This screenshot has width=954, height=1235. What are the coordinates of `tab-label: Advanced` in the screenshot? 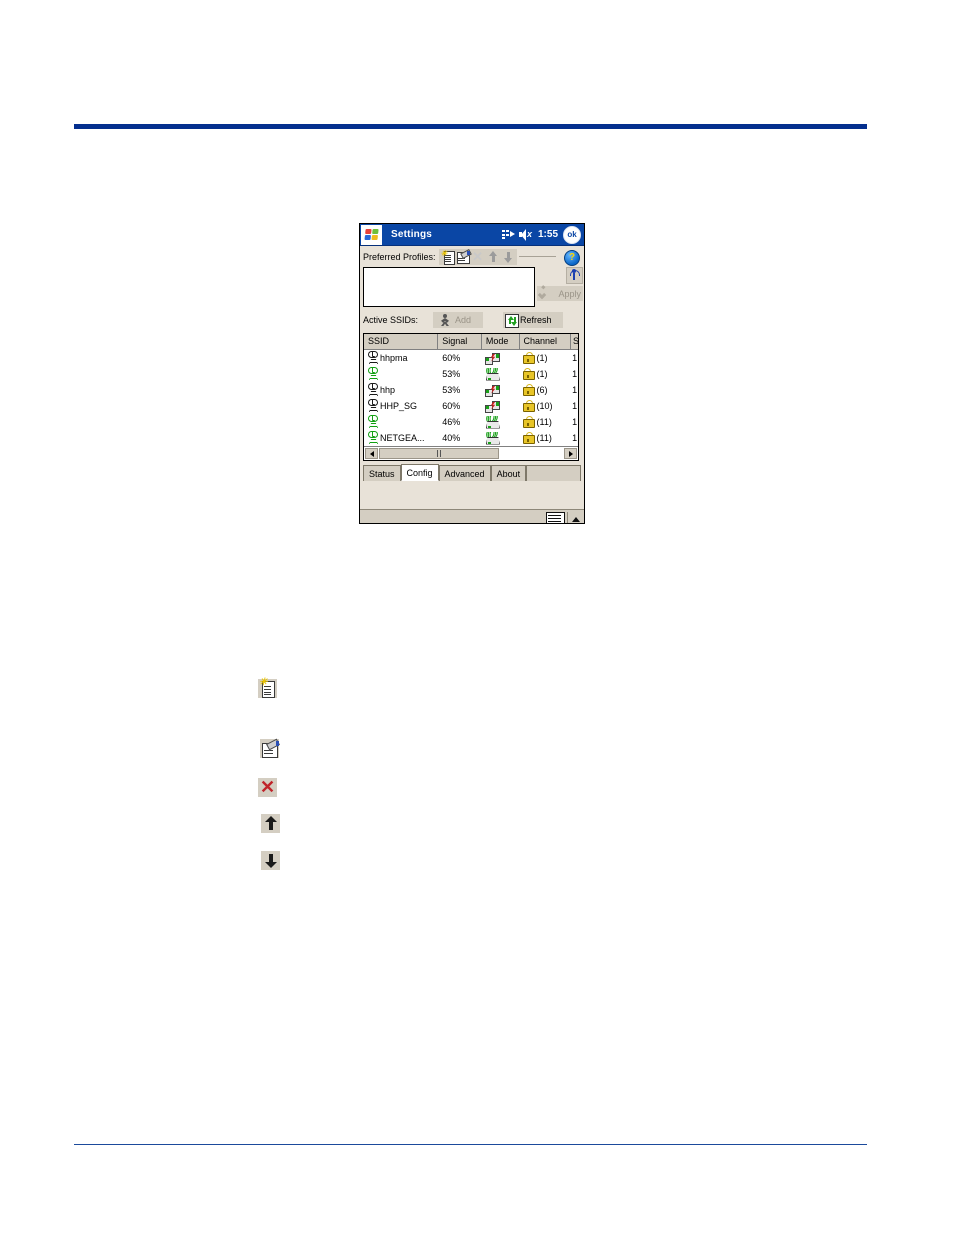 It's located at (464, 473).